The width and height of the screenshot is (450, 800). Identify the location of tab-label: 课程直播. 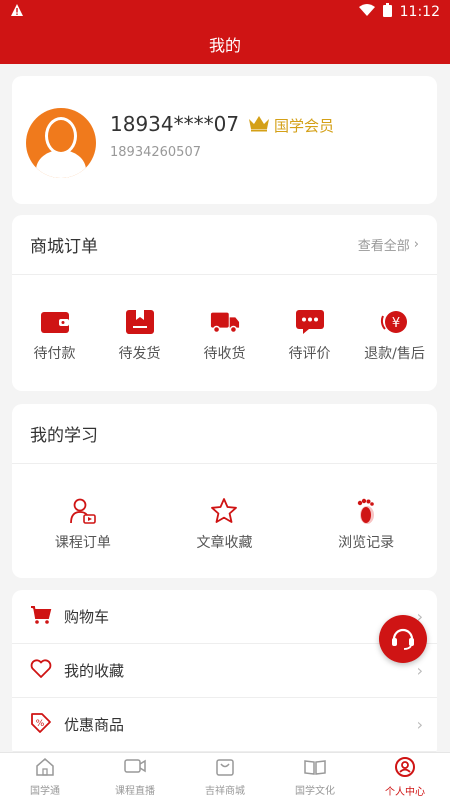
(135, 791).